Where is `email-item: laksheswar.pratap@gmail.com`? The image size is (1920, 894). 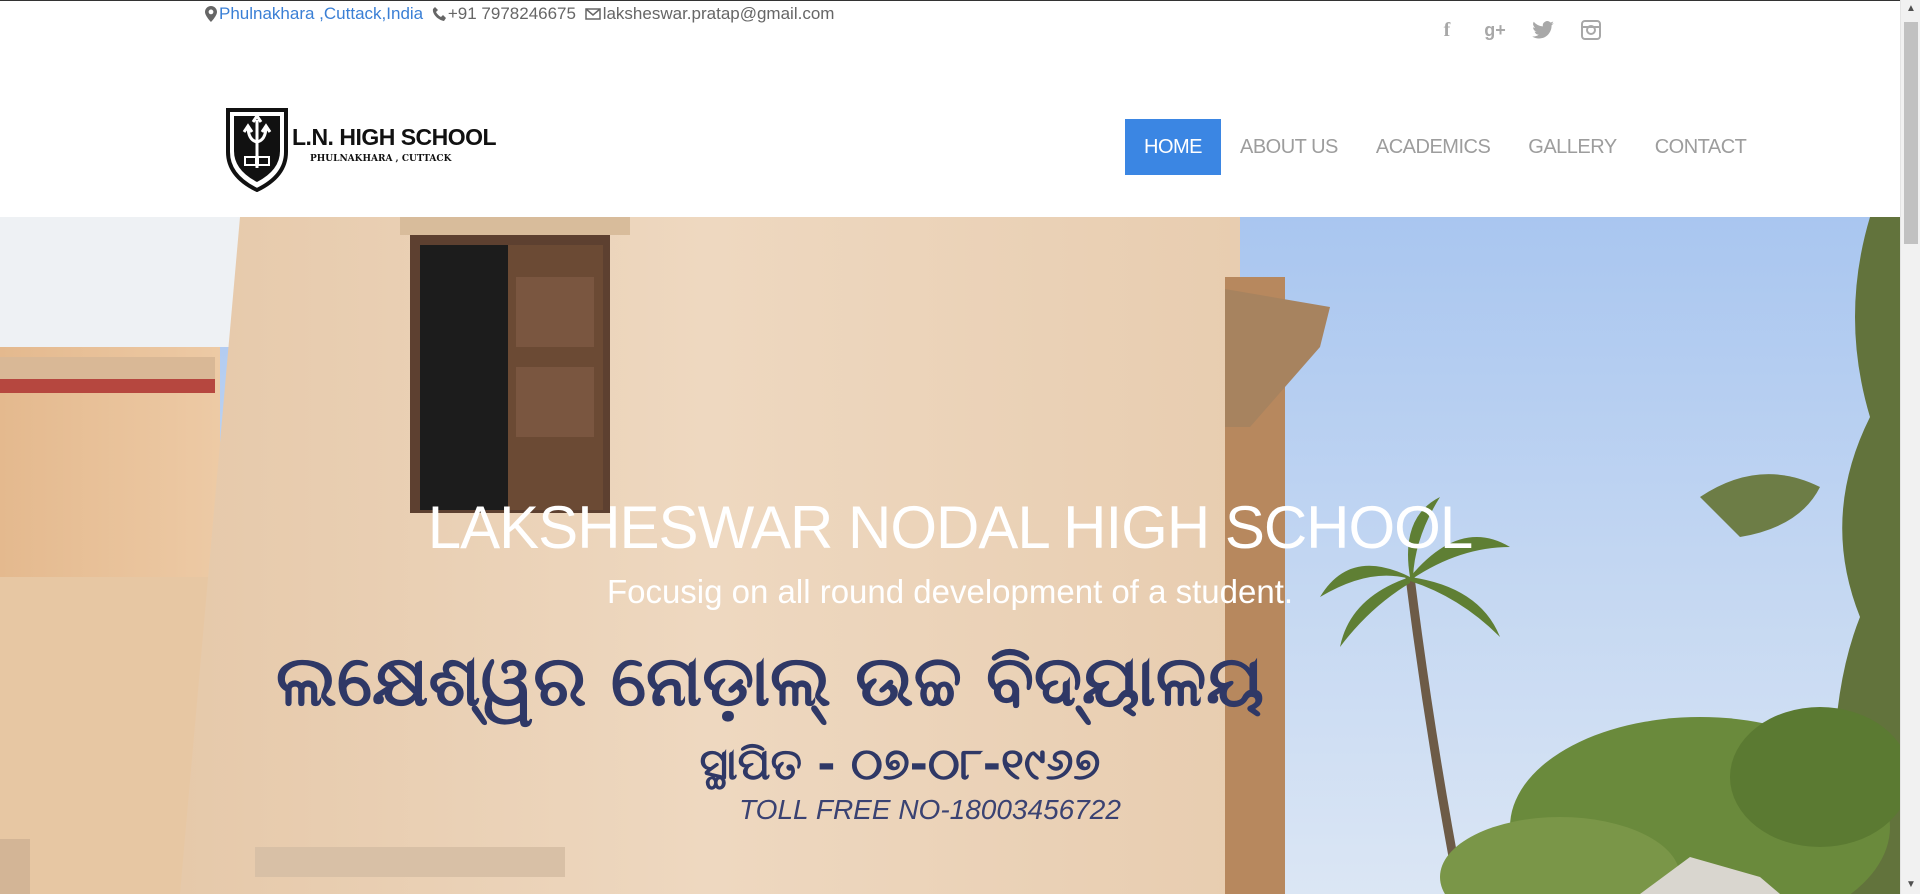 email-item: laksheswar.pratap@gmail.com is located at coordinates (709, 14).